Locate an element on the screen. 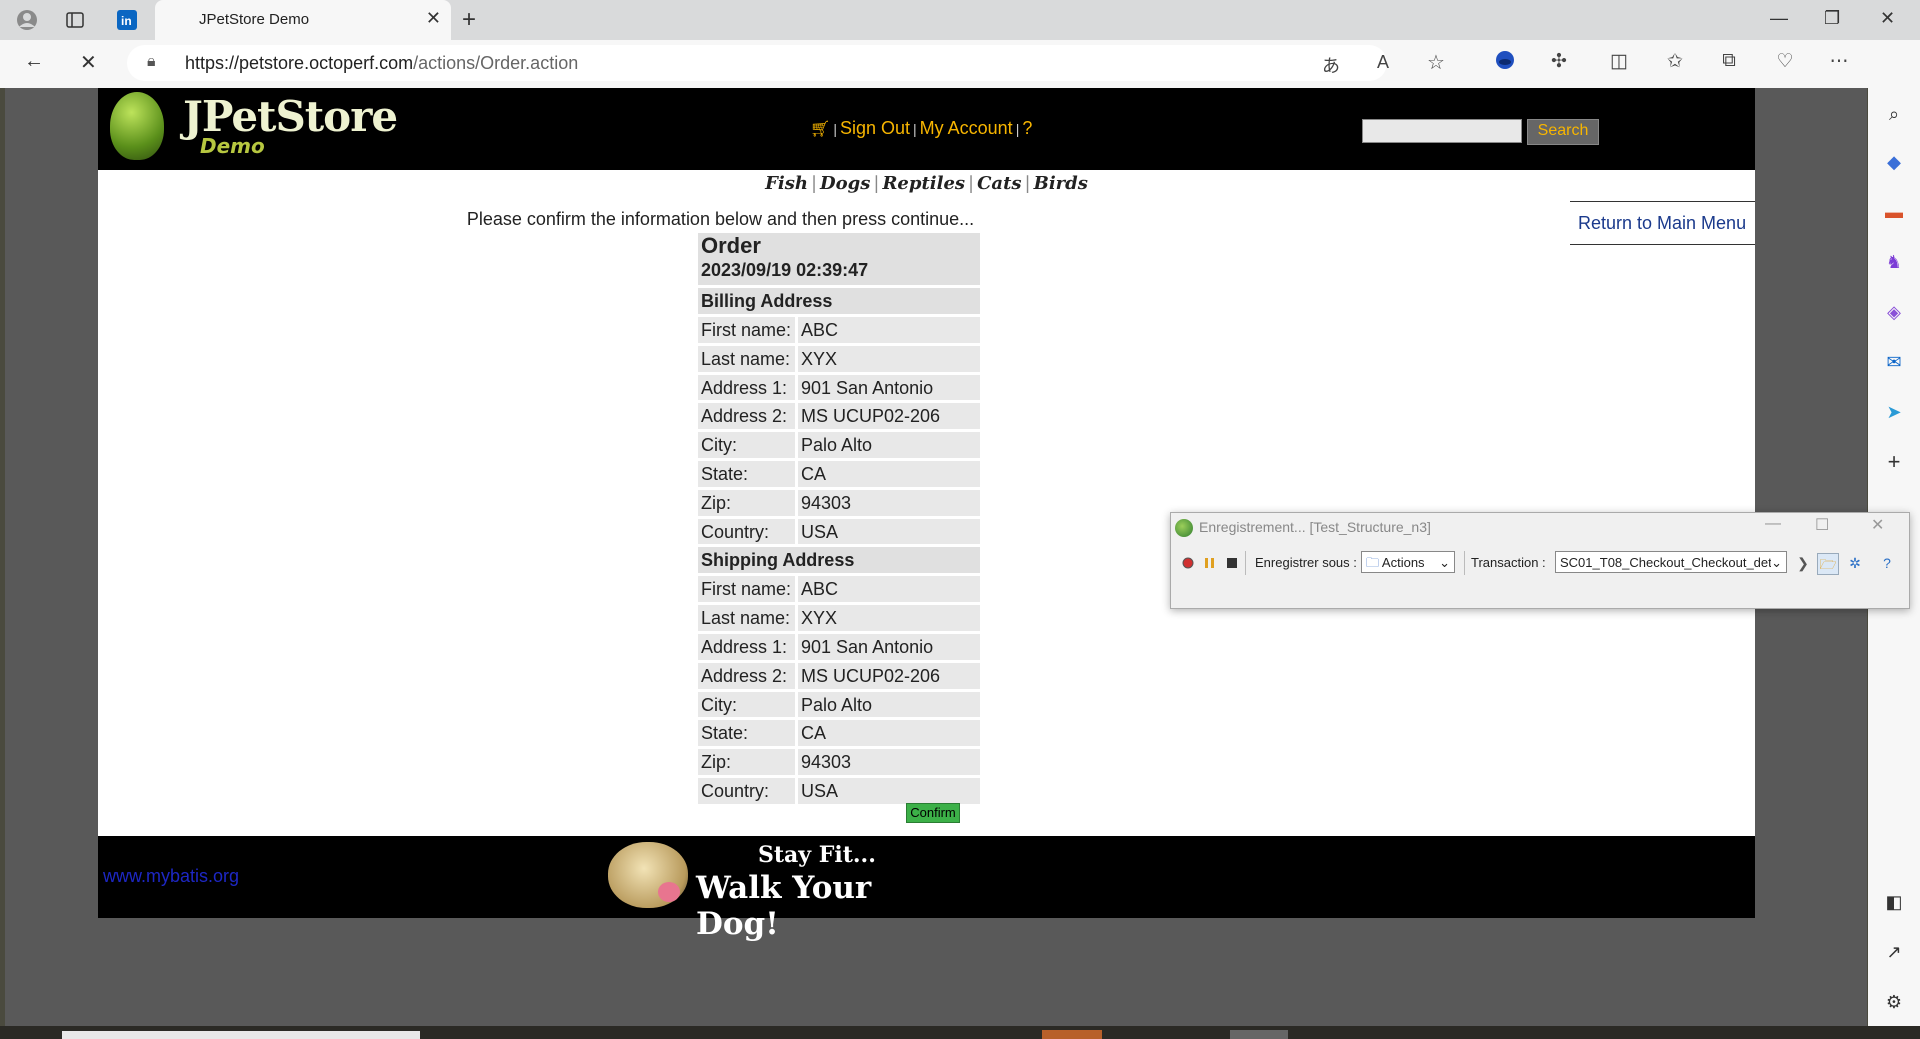  microsoft-365-icon: ◈ is located at coordinates (1894, 312).